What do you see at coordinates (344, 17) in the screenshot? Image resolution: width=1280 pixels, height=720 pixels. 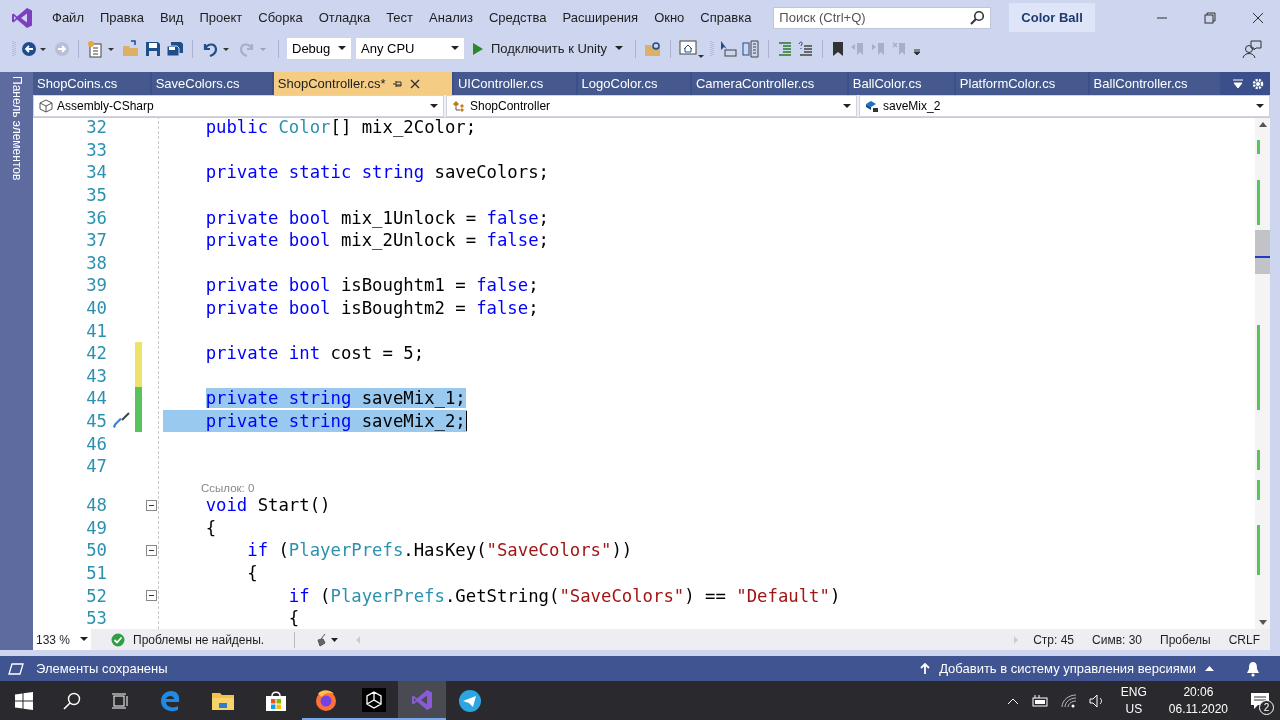 I see `menu-item: Отладка` at bounding box center [344, 17].